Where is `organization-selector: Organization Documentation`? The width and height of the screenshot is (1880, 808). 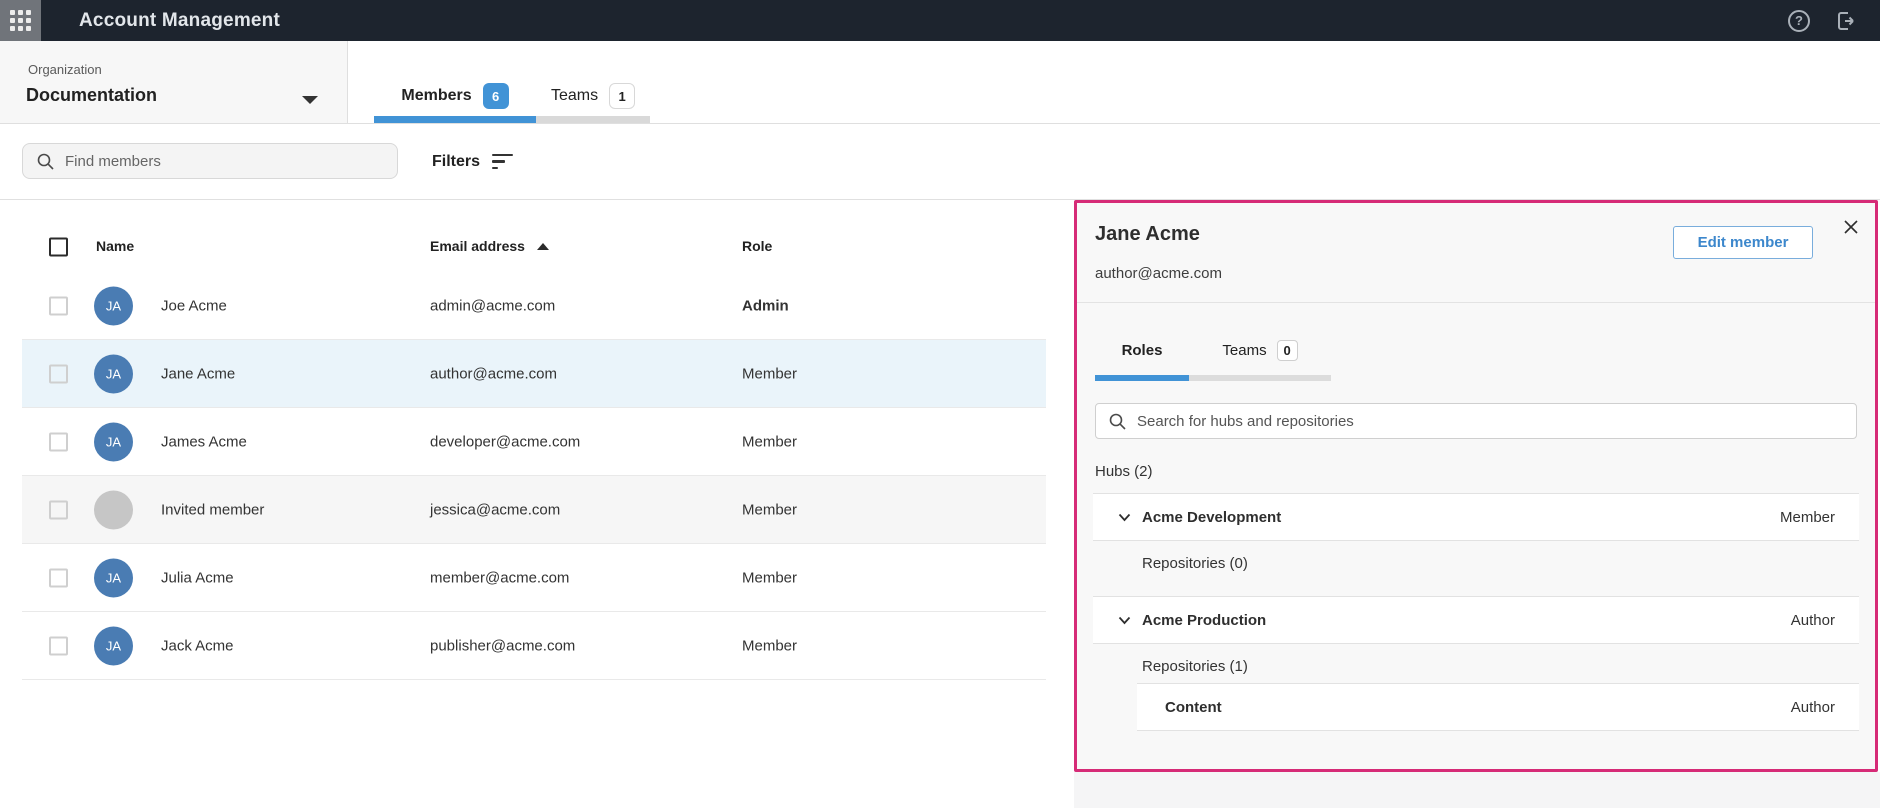 organization-selector: Organization Documentation is located at coordinates (174, 82).